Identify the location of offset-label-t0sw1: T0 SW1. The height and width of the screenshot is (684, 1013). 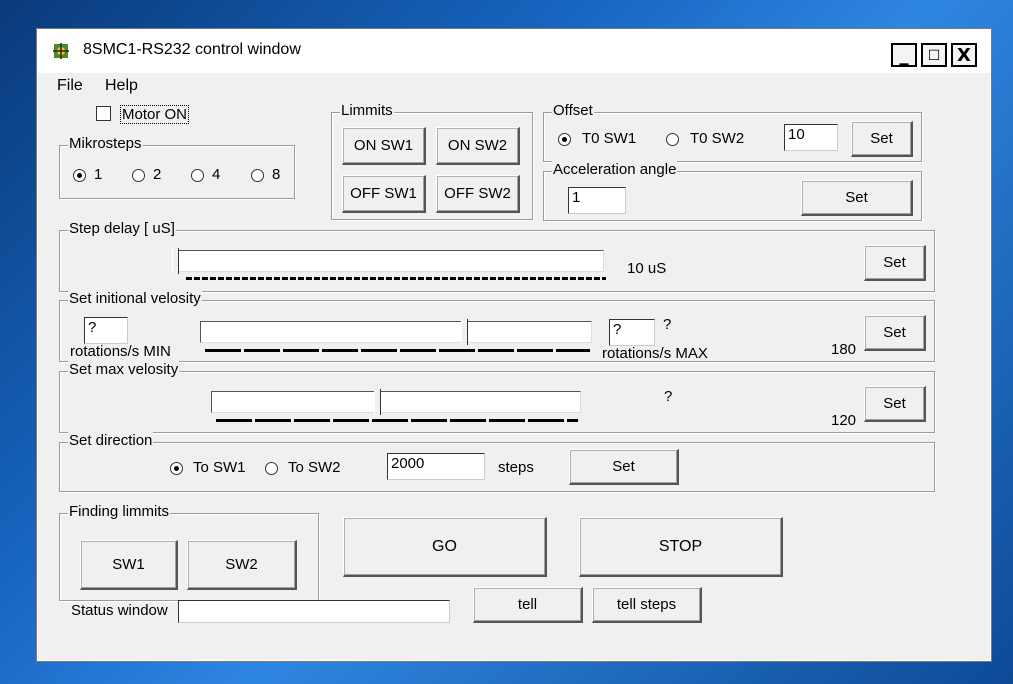
(609, 138).